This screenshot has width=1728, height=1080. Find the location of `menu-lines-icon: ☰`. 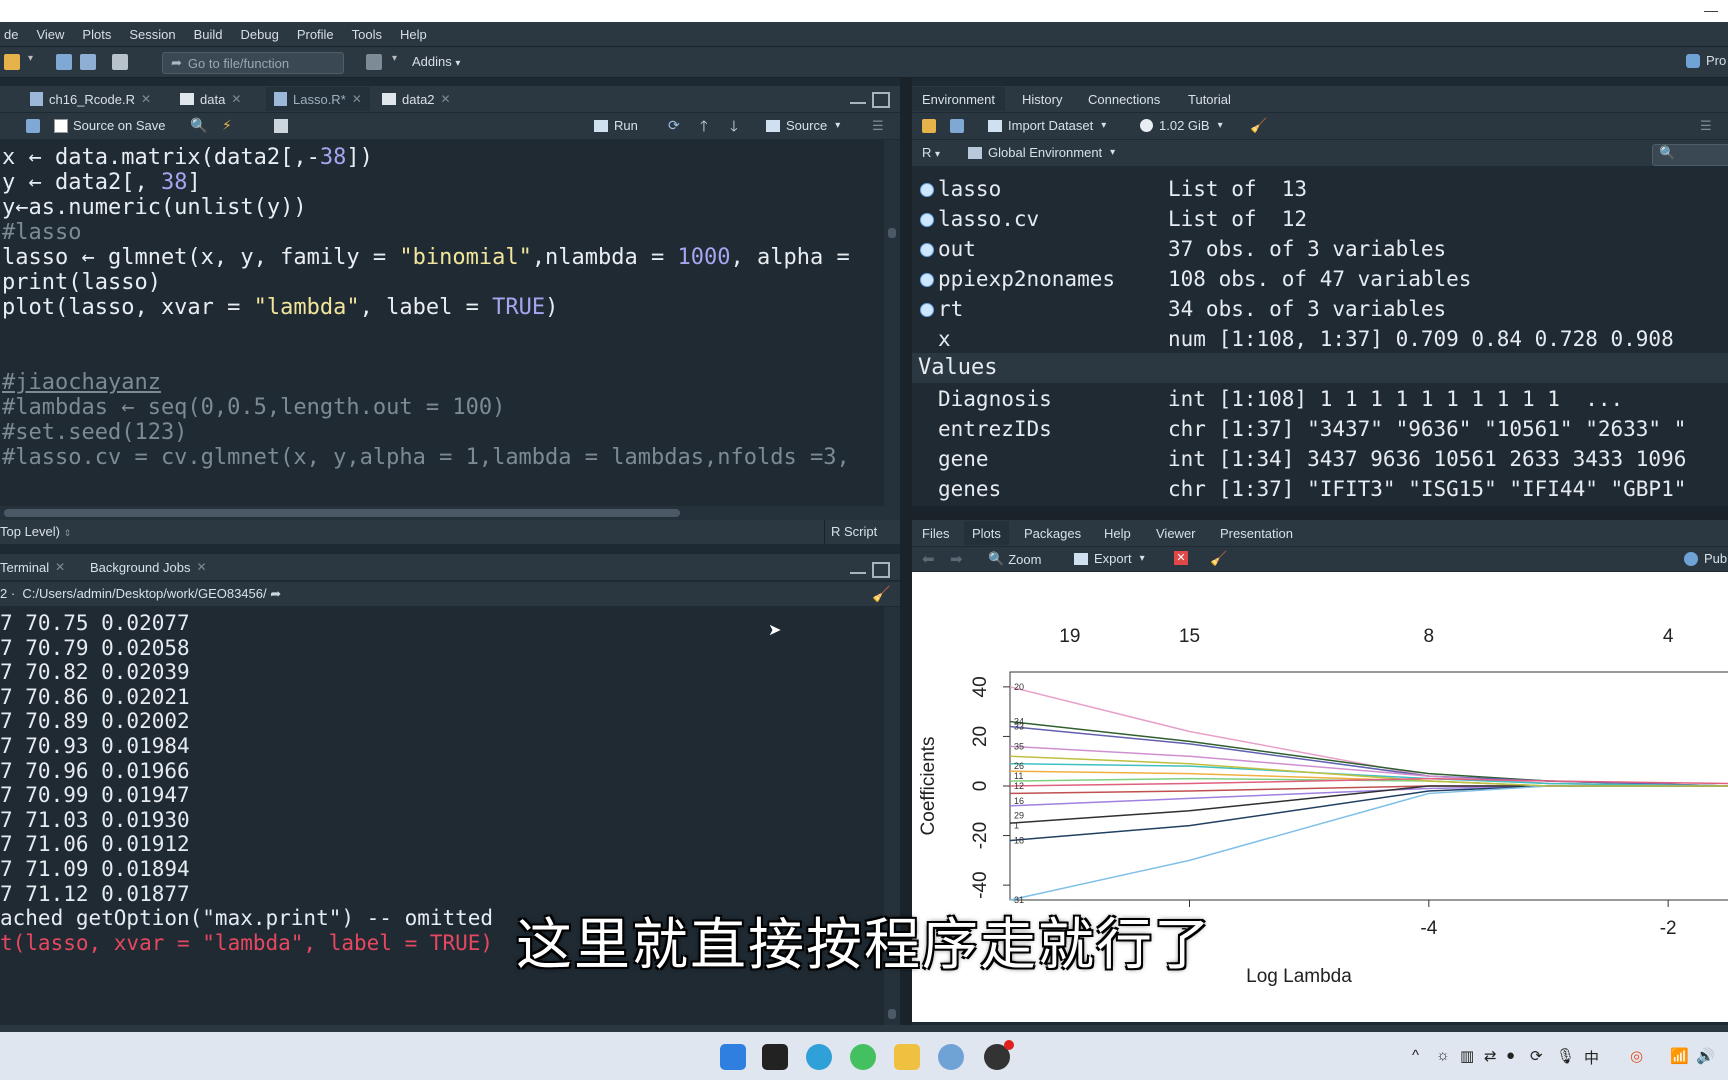

menu-lines-icon: ☰ is located at coordinates (878, 126).